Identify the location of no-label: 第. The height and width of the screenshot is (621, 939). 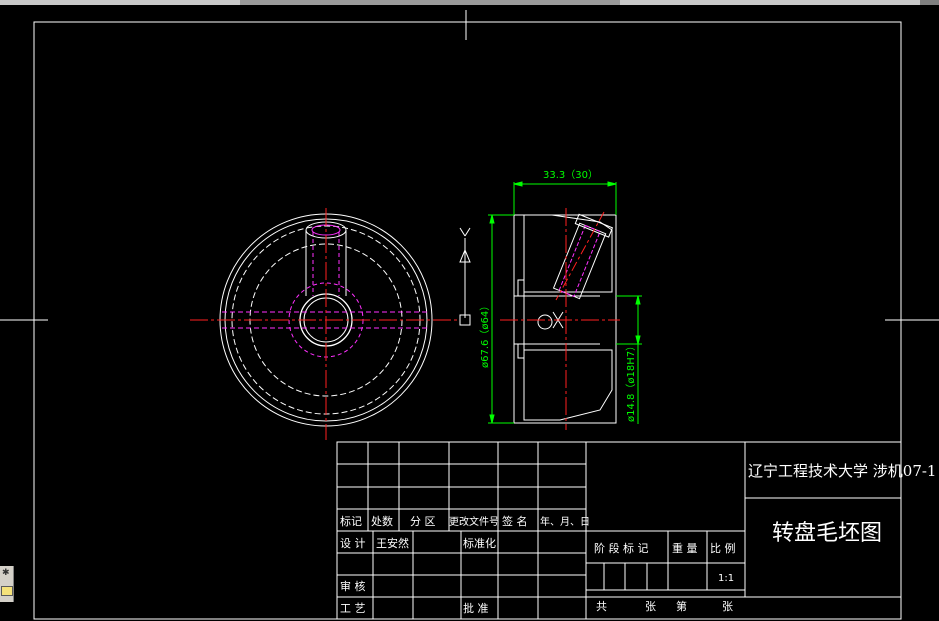
(681, 606).